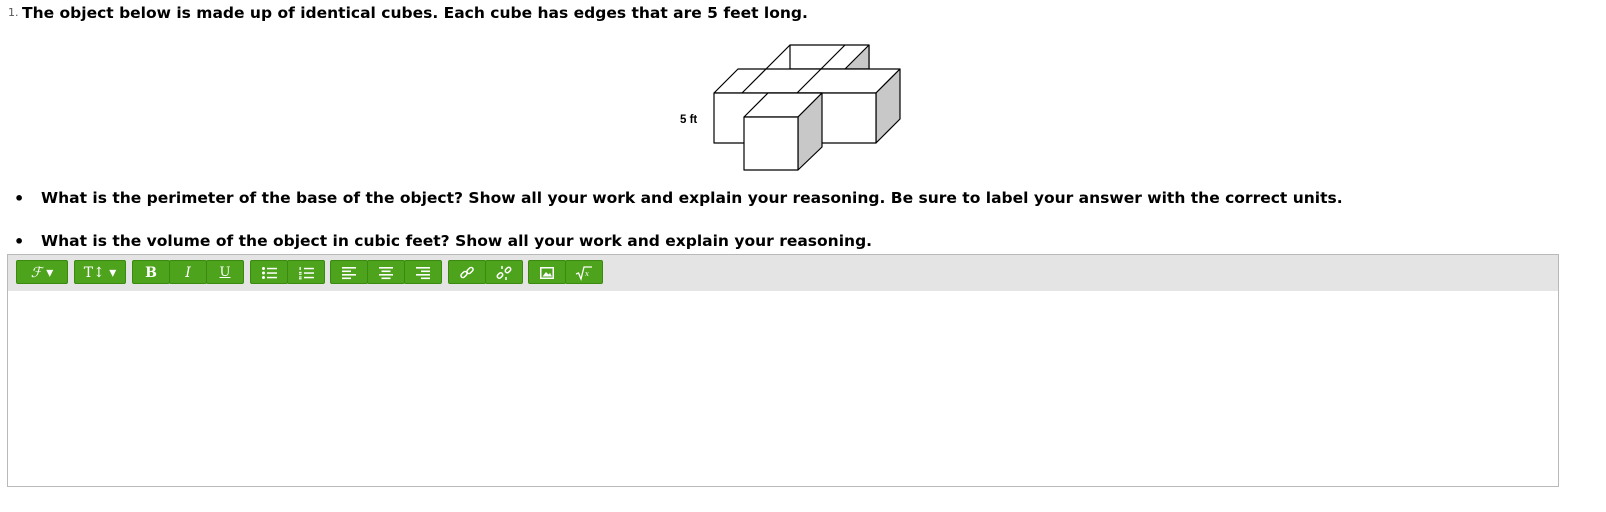 The width and height of the screenshot is (1606, 512). I want to click on link-button, so click(467, 272).